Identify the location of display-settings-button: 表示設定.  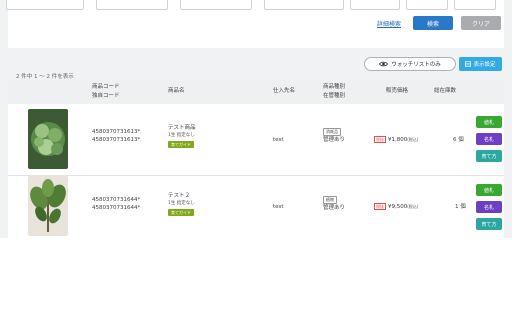
(480, 64).